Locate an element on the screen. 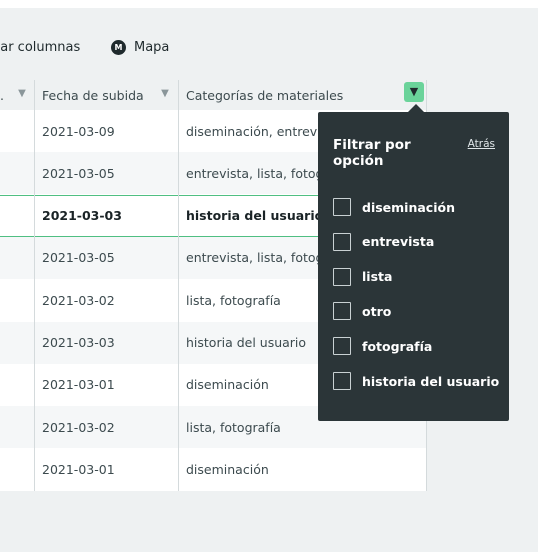  filter-option: historia del usuario is located at coordinates (416, 381).